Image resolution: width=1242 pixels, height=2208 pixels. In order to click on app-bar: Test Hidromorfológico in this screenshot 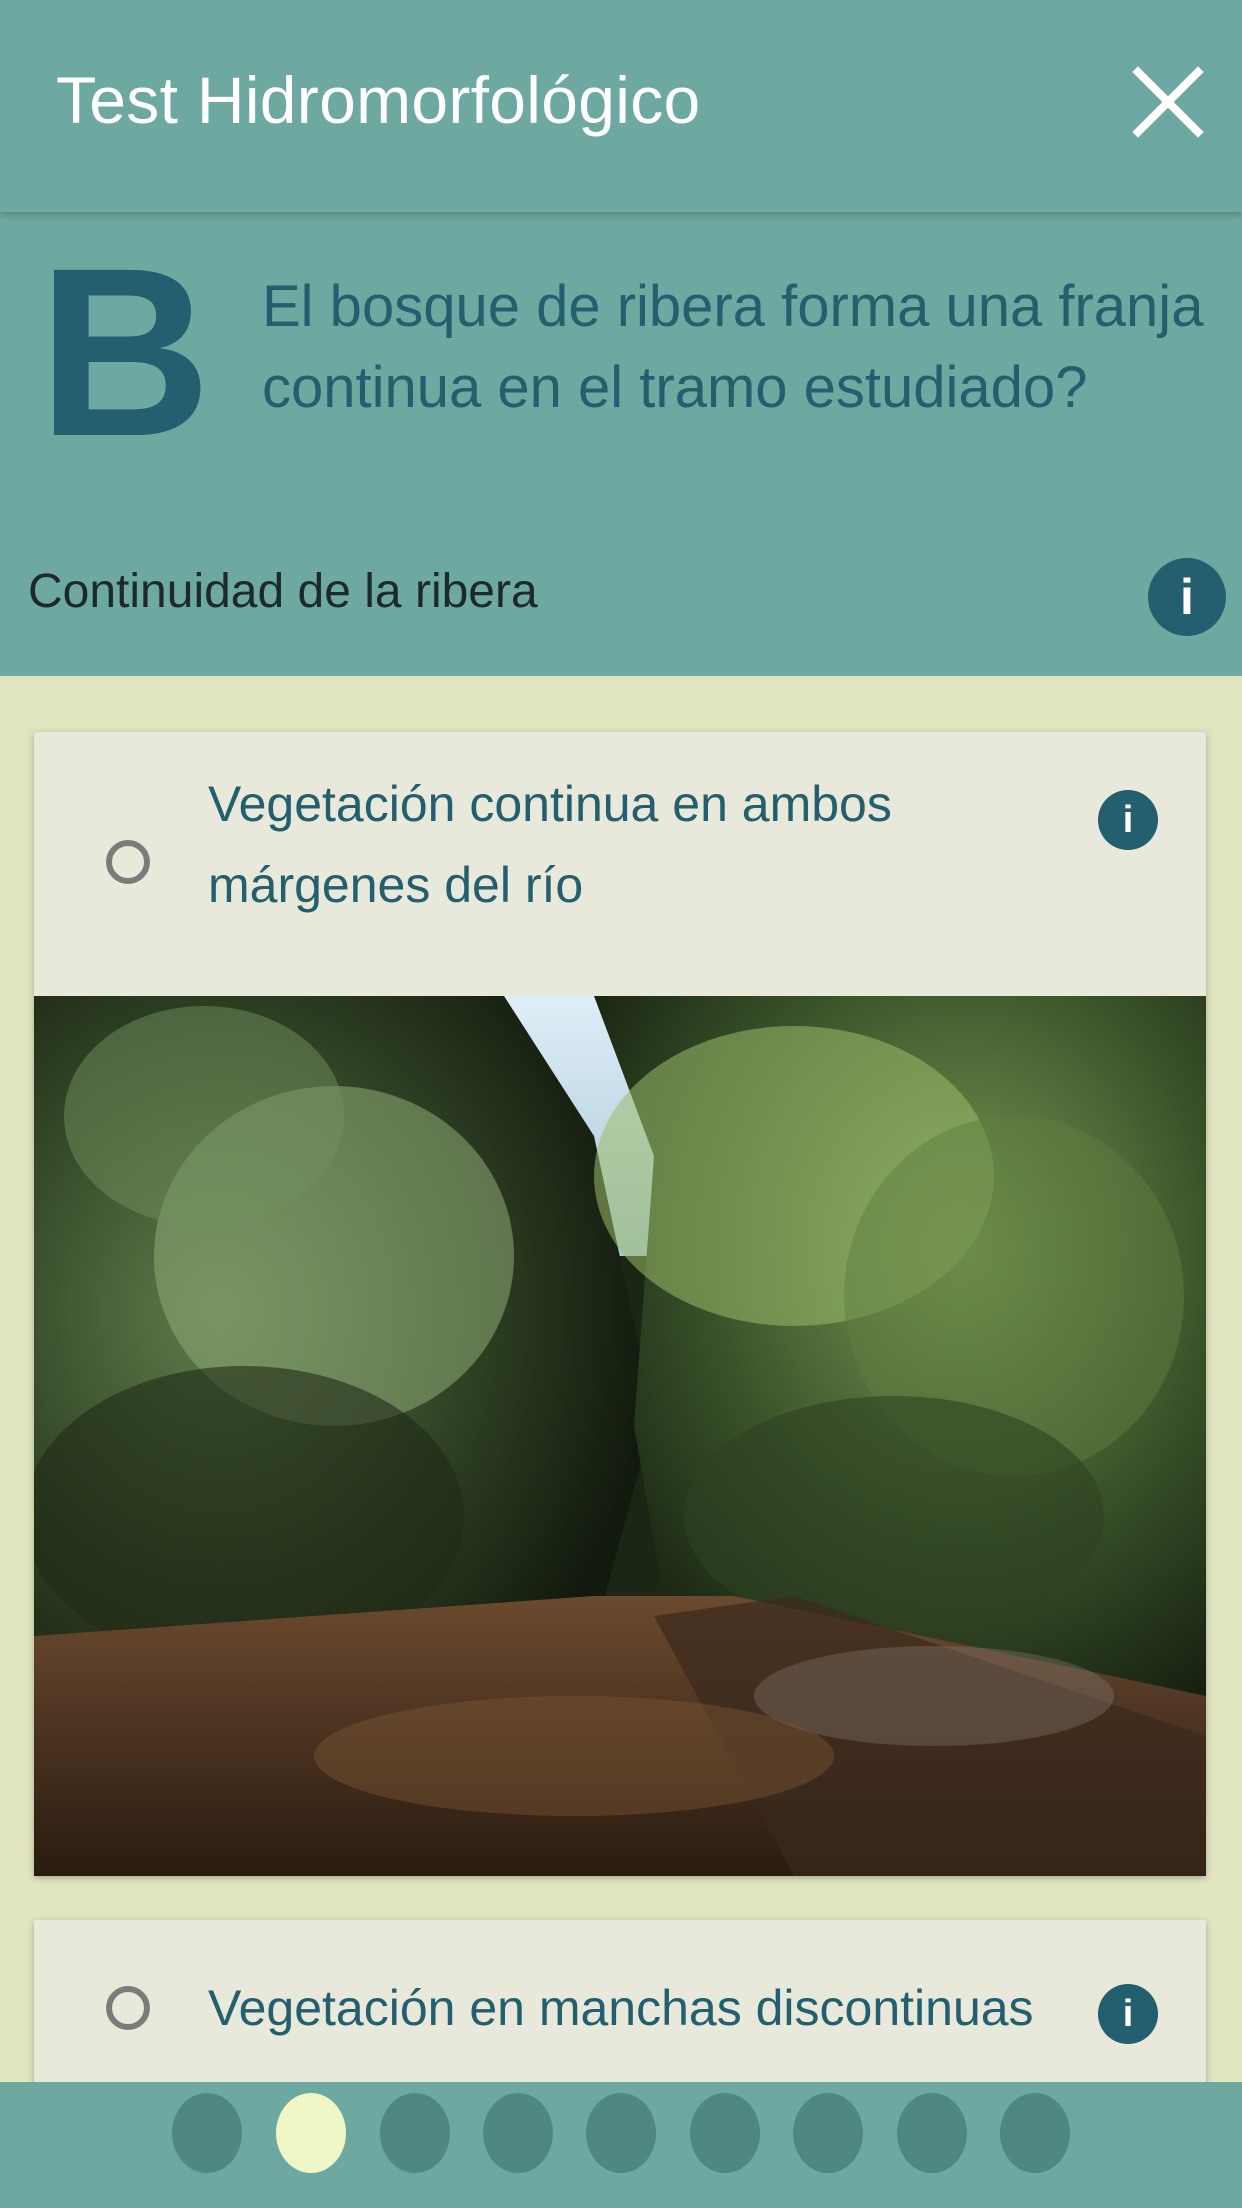, I will do `click(621, 106)`.